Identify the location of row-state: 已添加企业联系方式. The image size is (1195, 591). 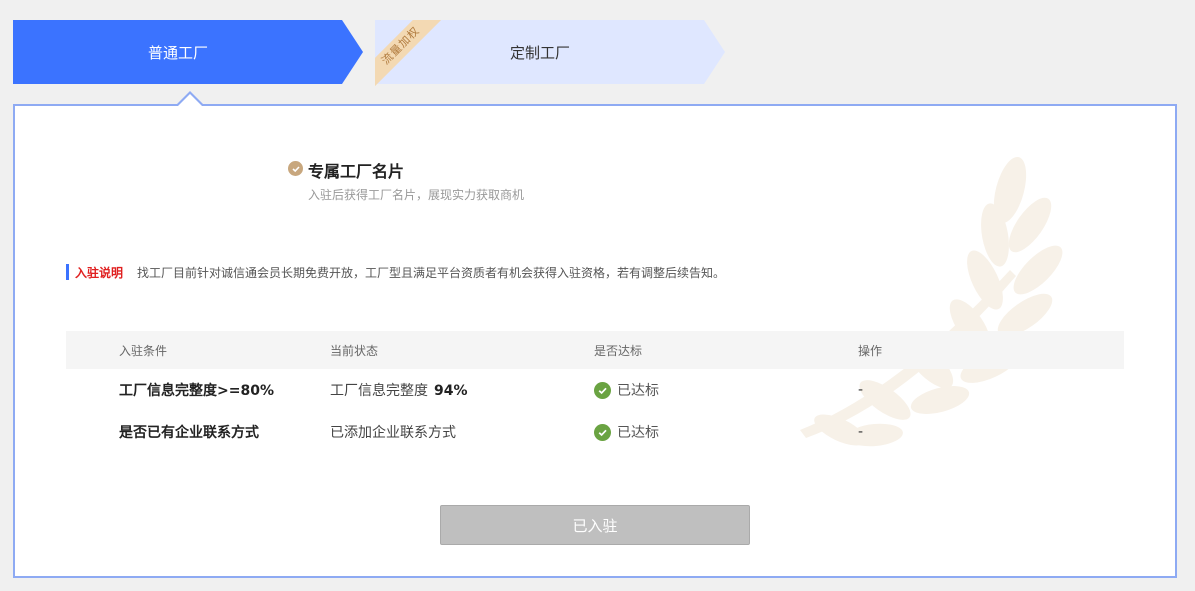
(462, 432).